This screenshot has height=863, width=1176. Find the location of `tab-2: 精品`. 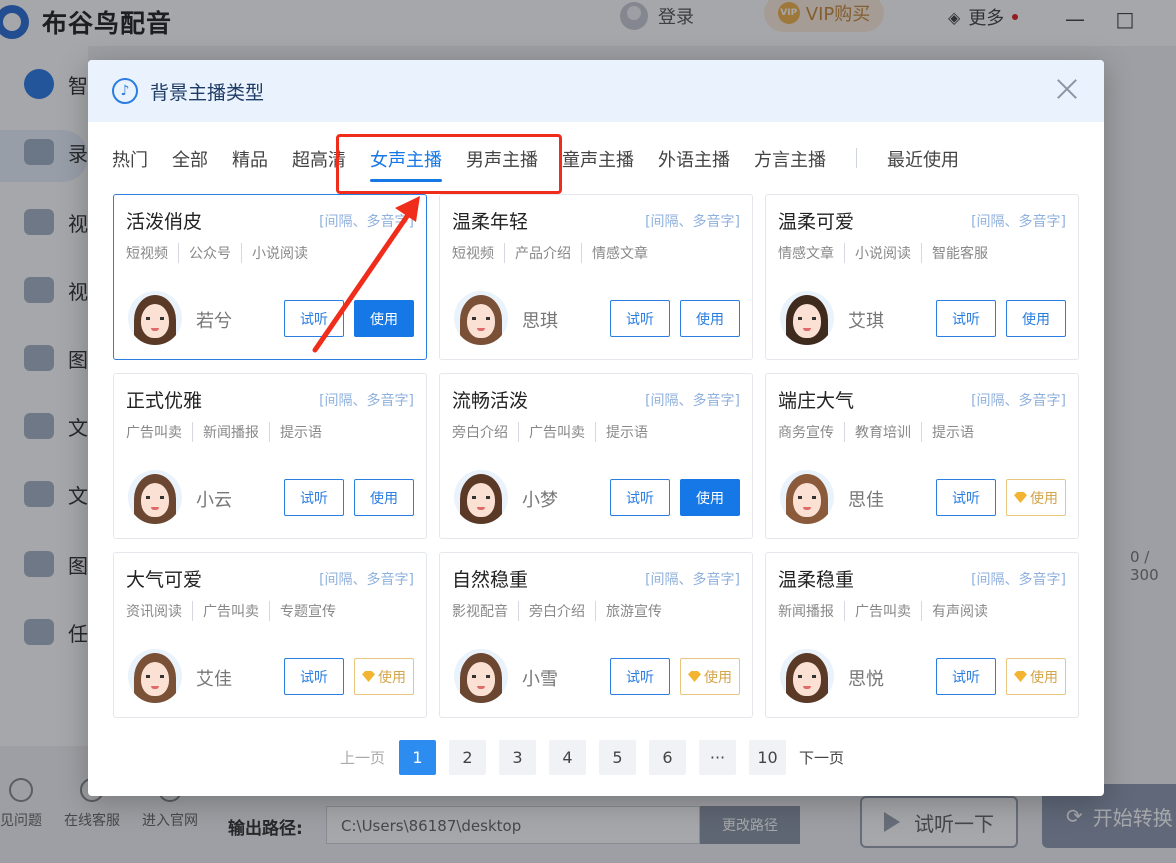

tab-2: 精品 is located at coordinates (250, 164).